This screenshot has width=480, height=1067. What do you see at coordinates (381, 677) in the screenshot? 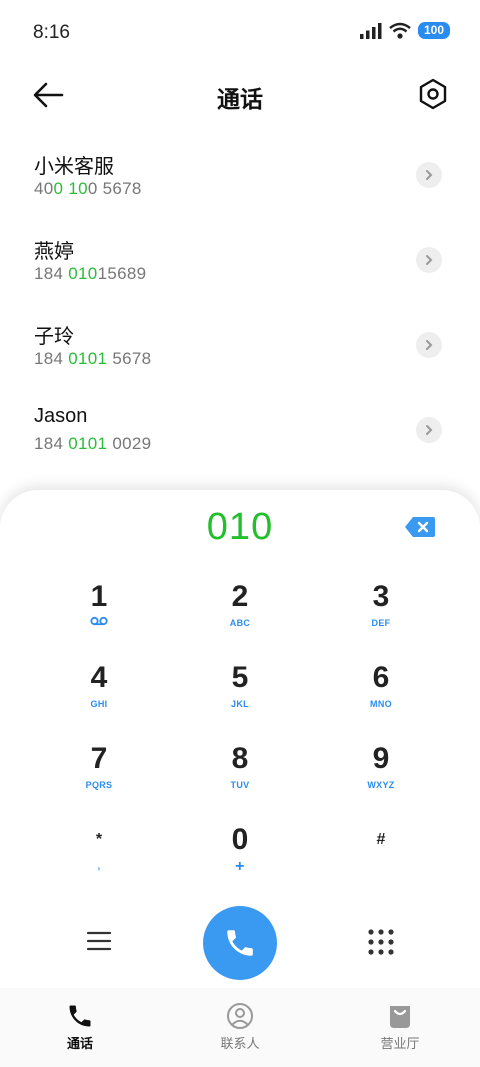
I see `key-digit: 6` at bounding box center [381, 677].